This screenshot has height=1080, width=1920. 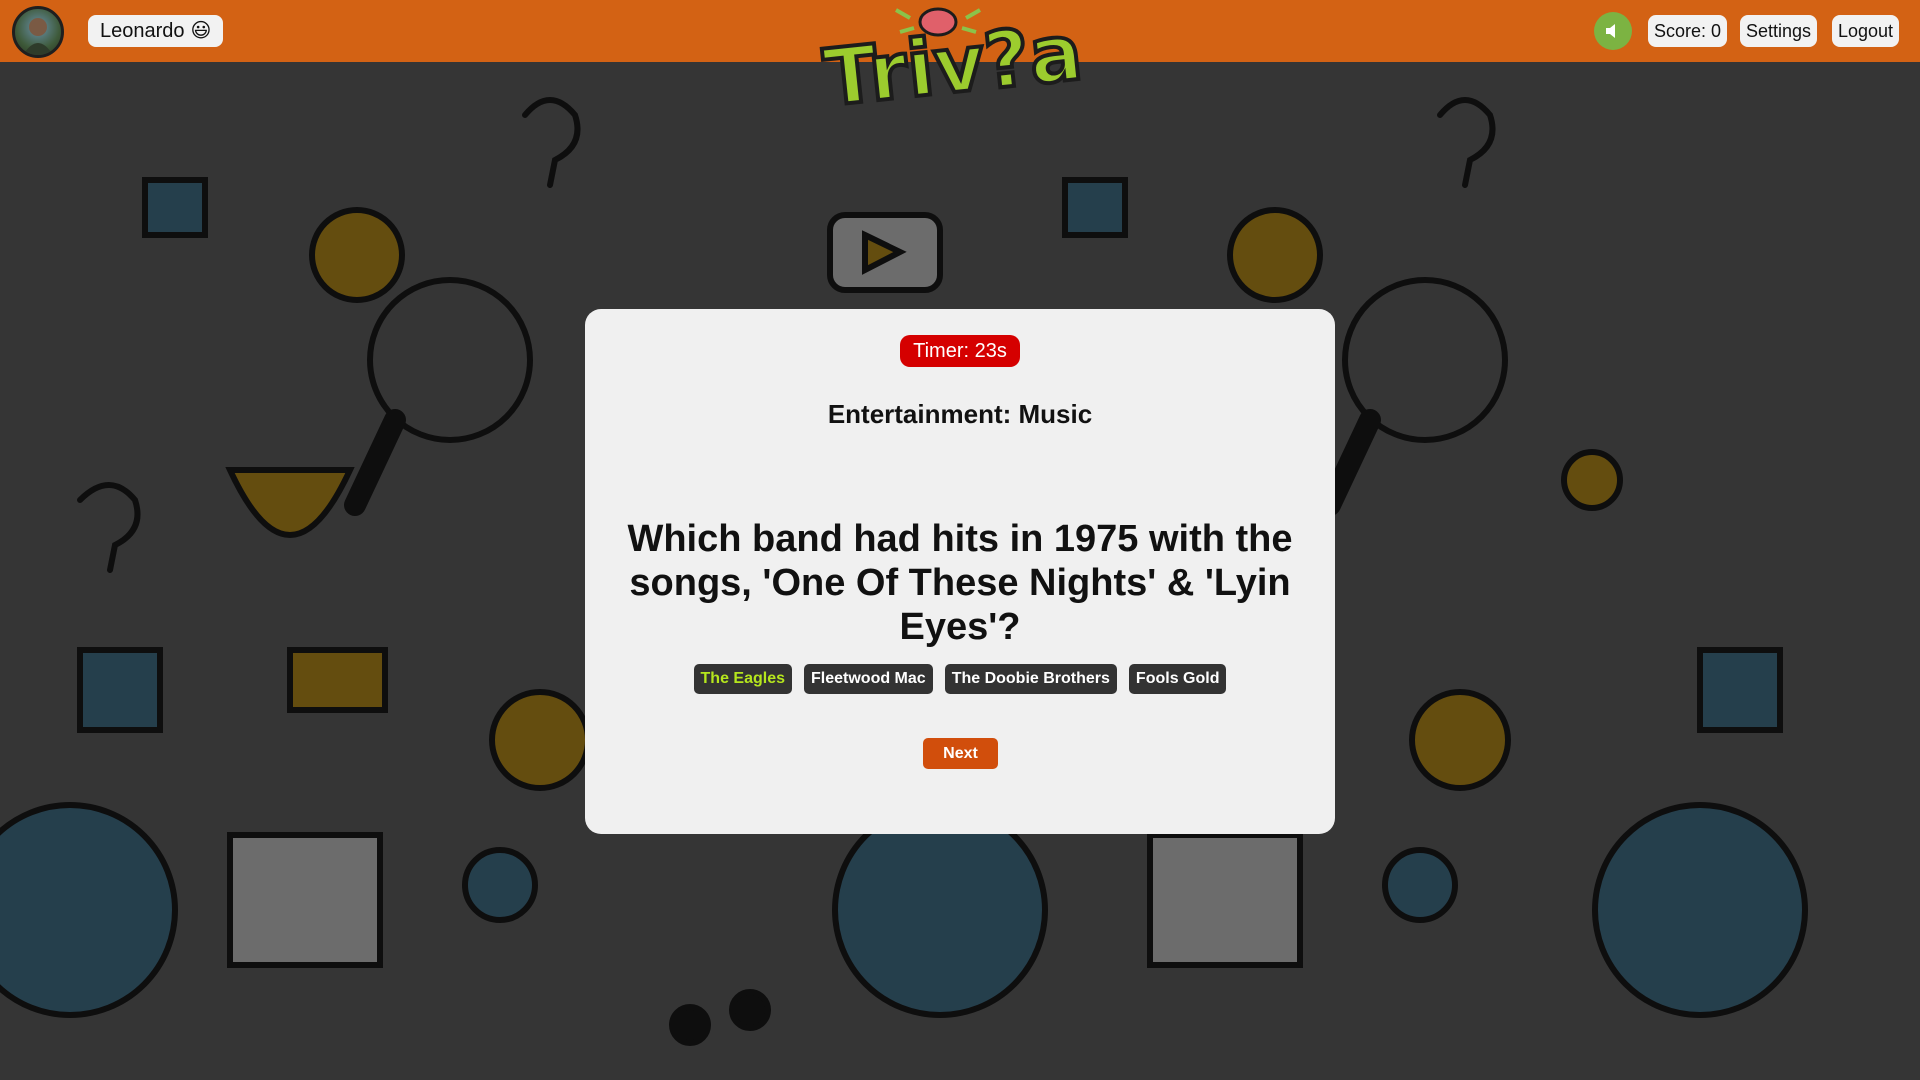 I want to click on avatar, so click(x=38, y=32).